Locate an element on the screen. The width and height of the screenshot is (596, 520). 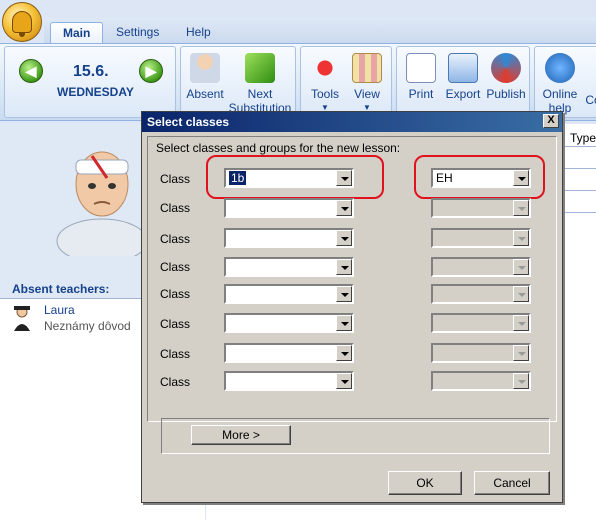
highlight-class-annotation is located at coordinates (295, 177).